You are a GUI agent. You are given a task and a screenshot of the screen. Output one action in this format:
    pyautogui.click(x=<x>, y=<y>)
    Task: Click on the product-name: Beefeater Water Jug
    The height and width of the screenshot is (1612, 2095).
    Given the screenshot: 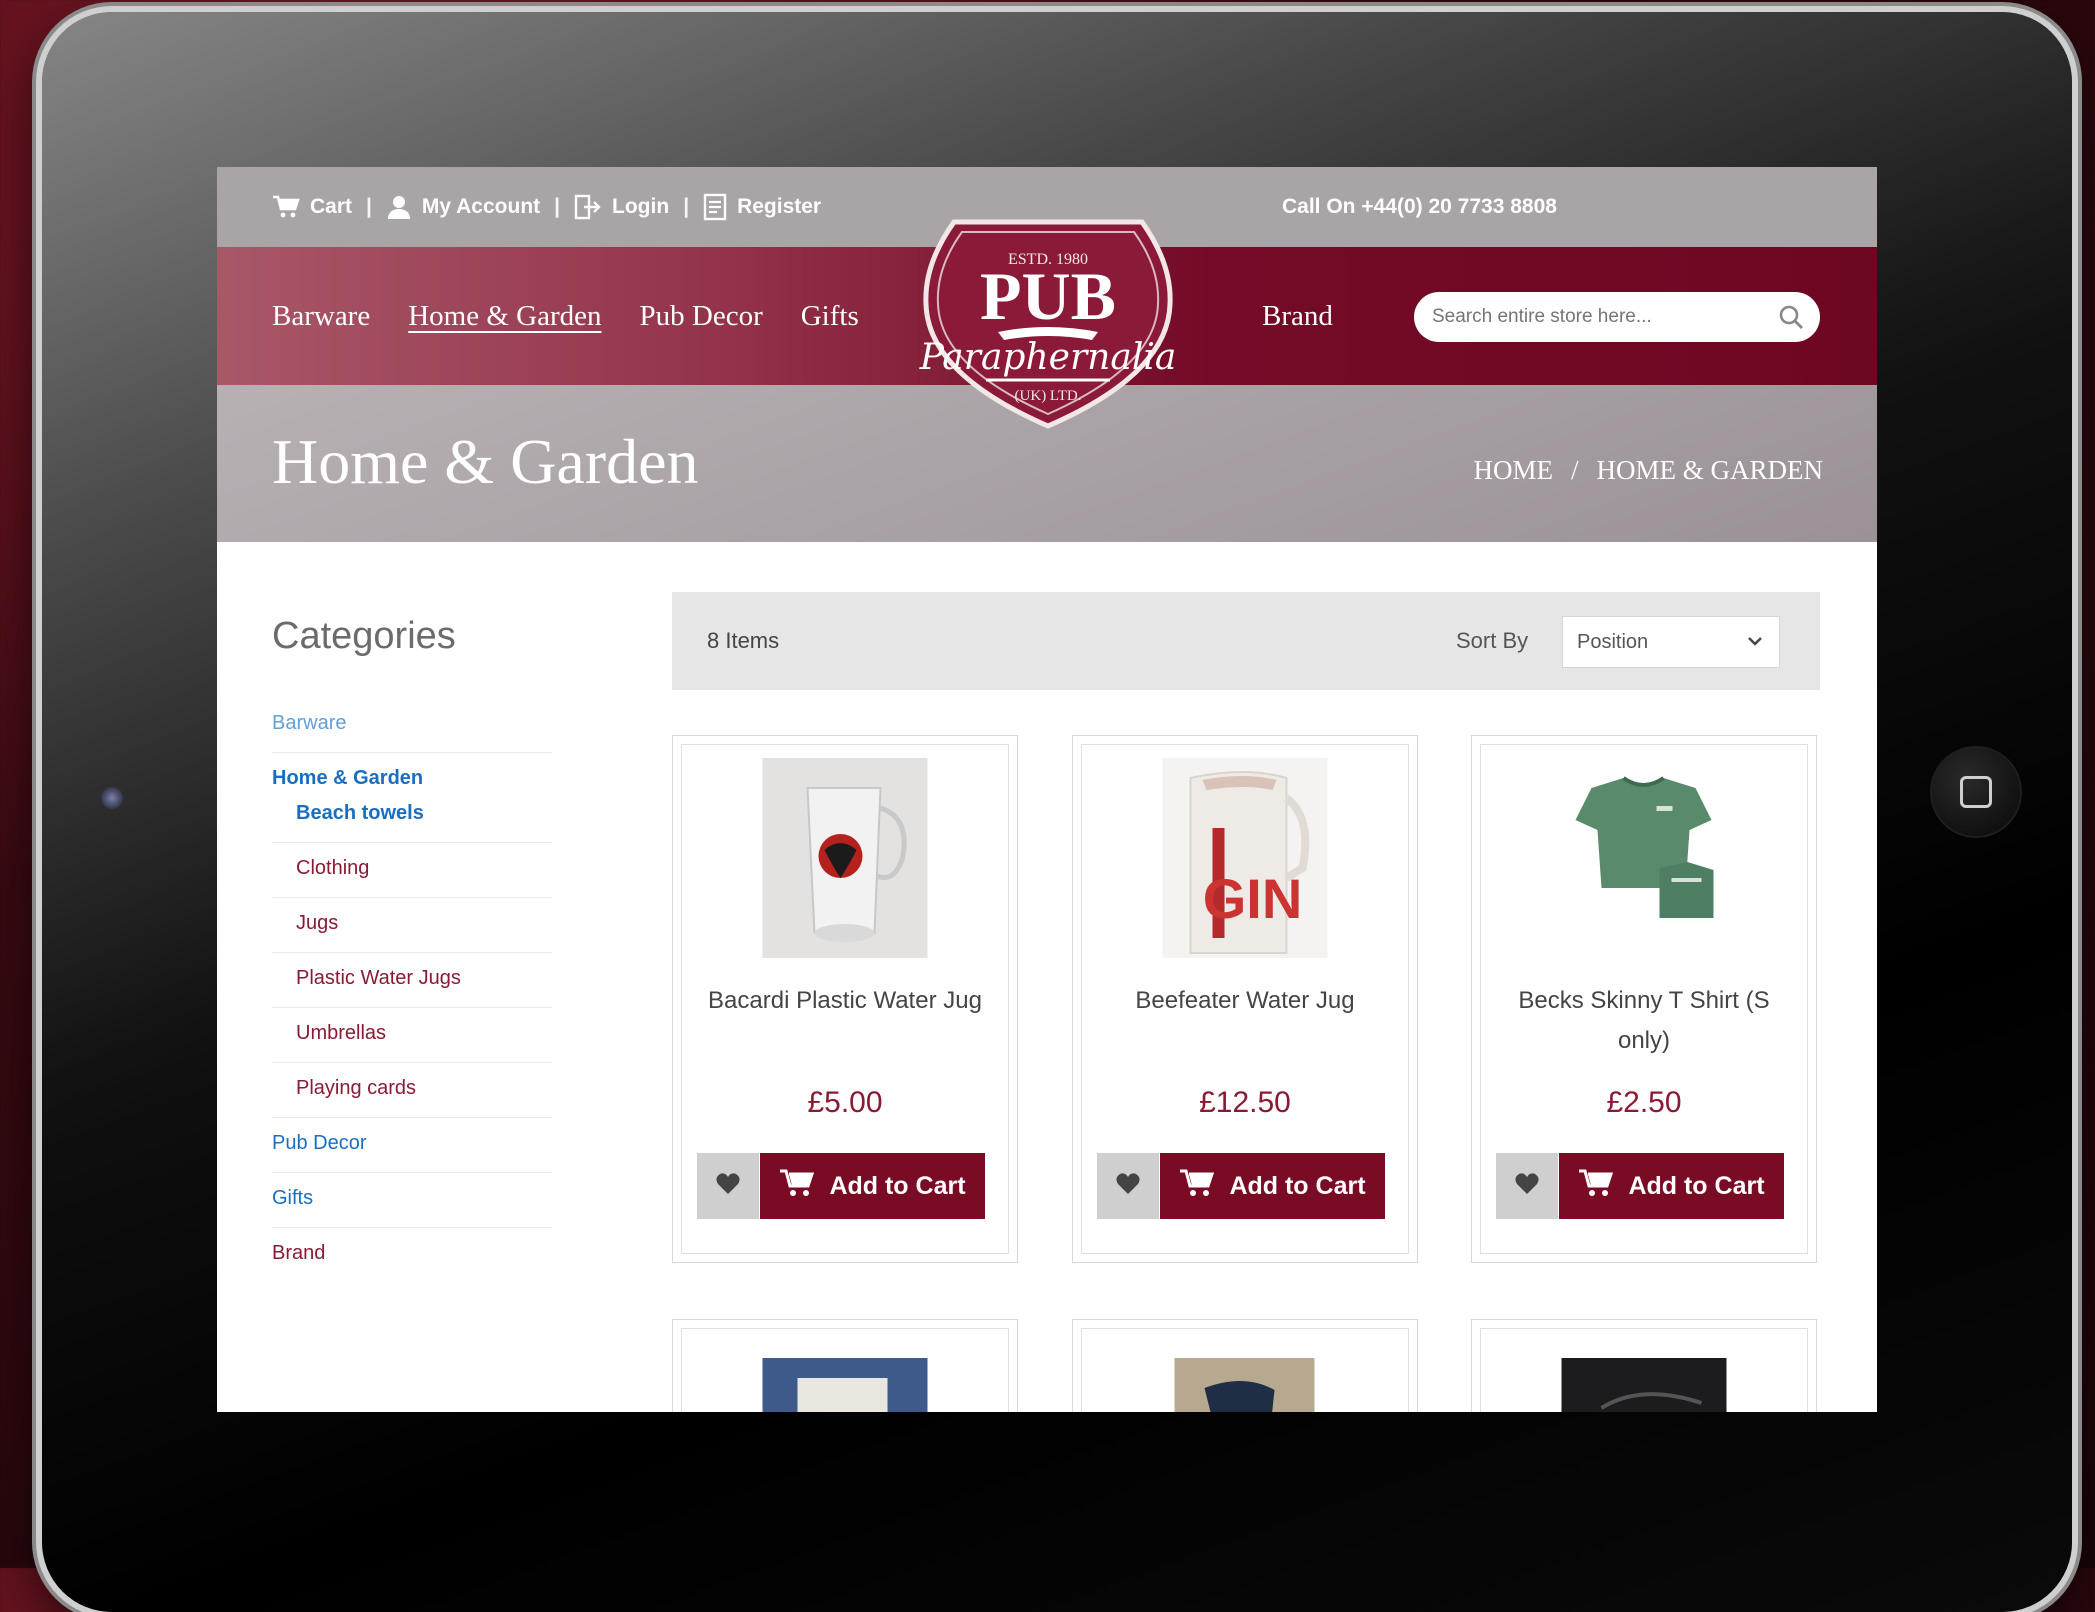 What is the action you would take?
    pyautogui.click(x=1245, y=1001)
    